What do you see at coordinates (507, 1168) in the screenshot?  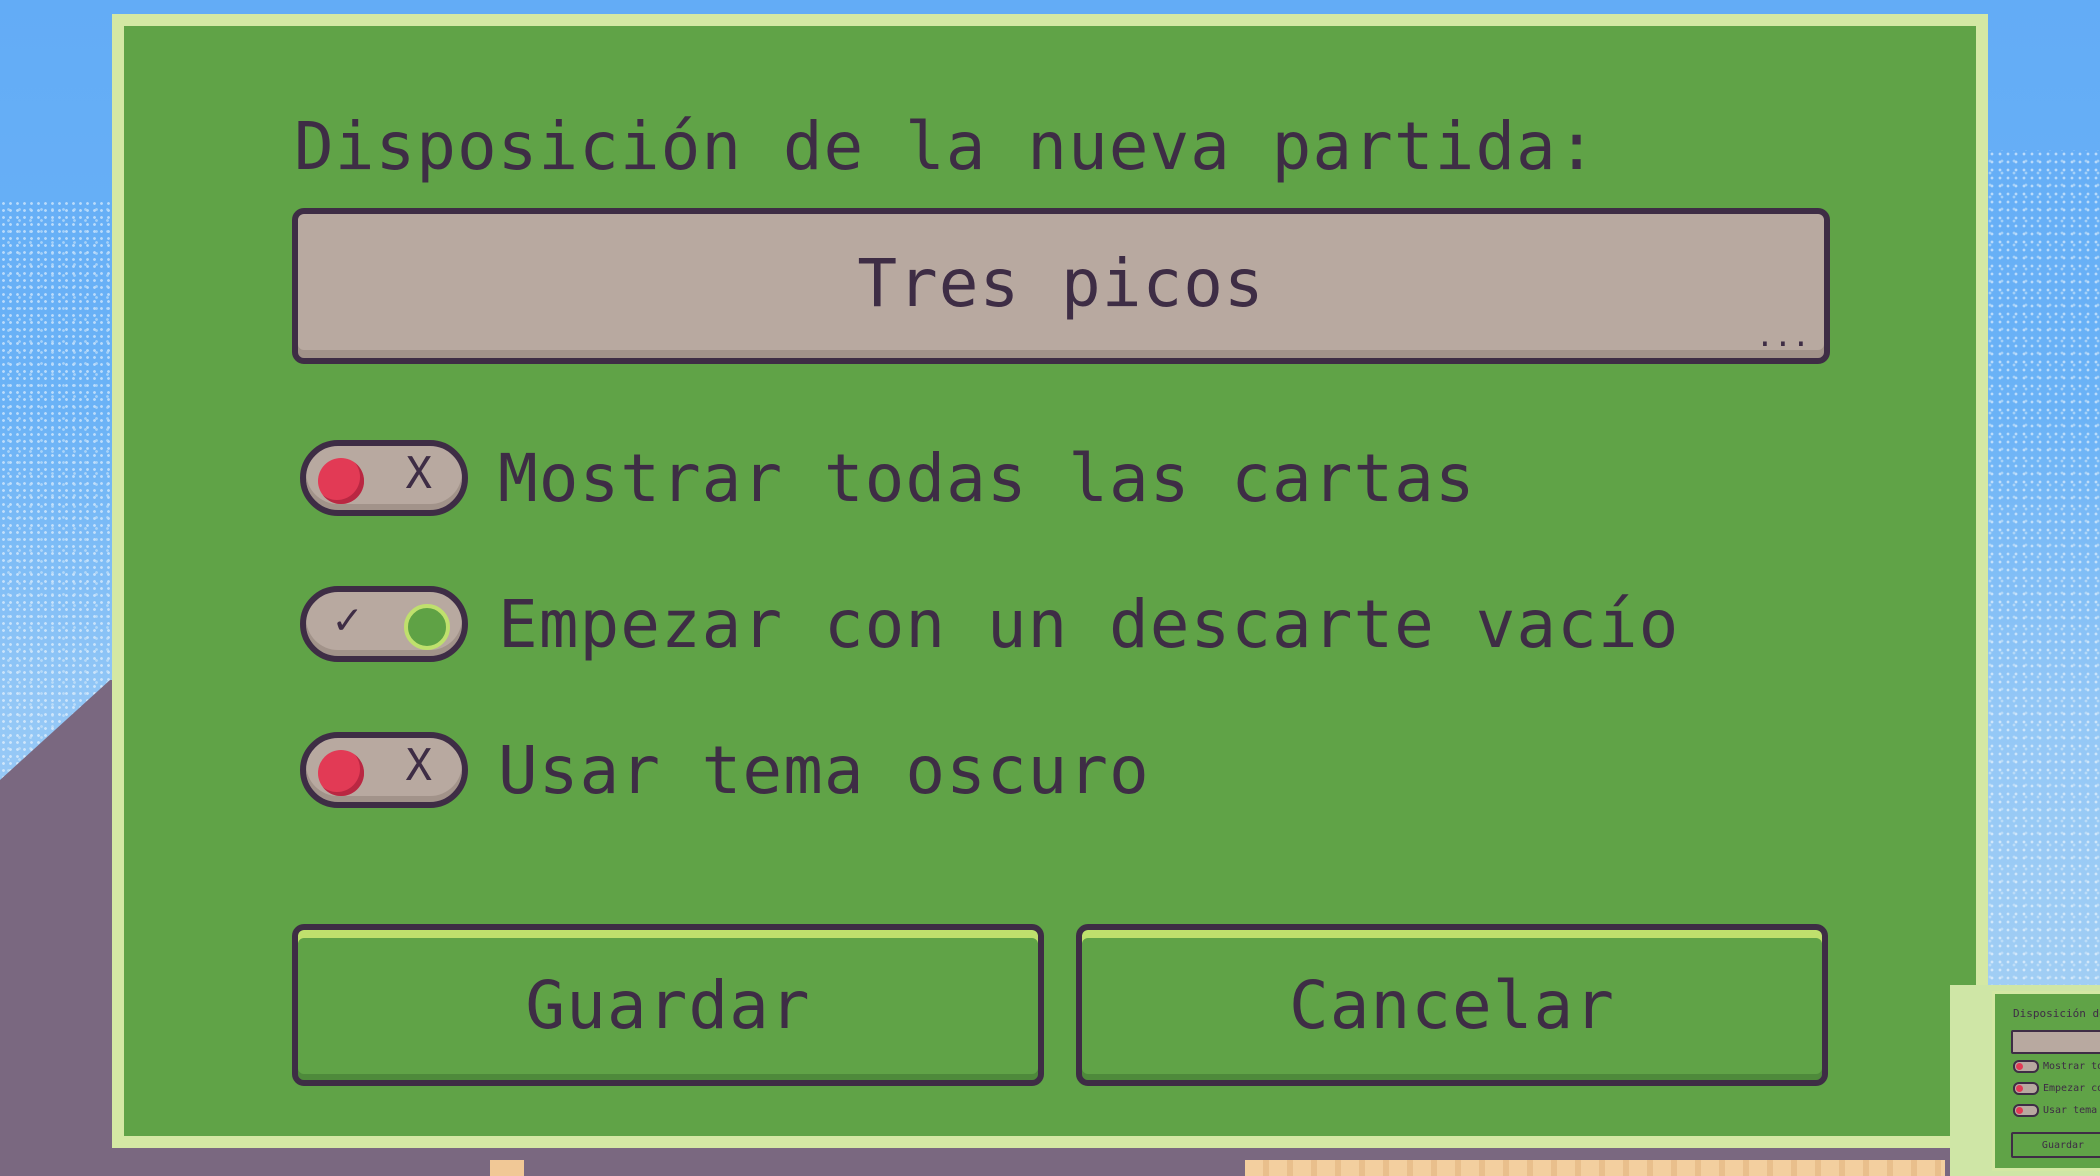 I see `sand-patch-left` at bounding box center [507, 1168].